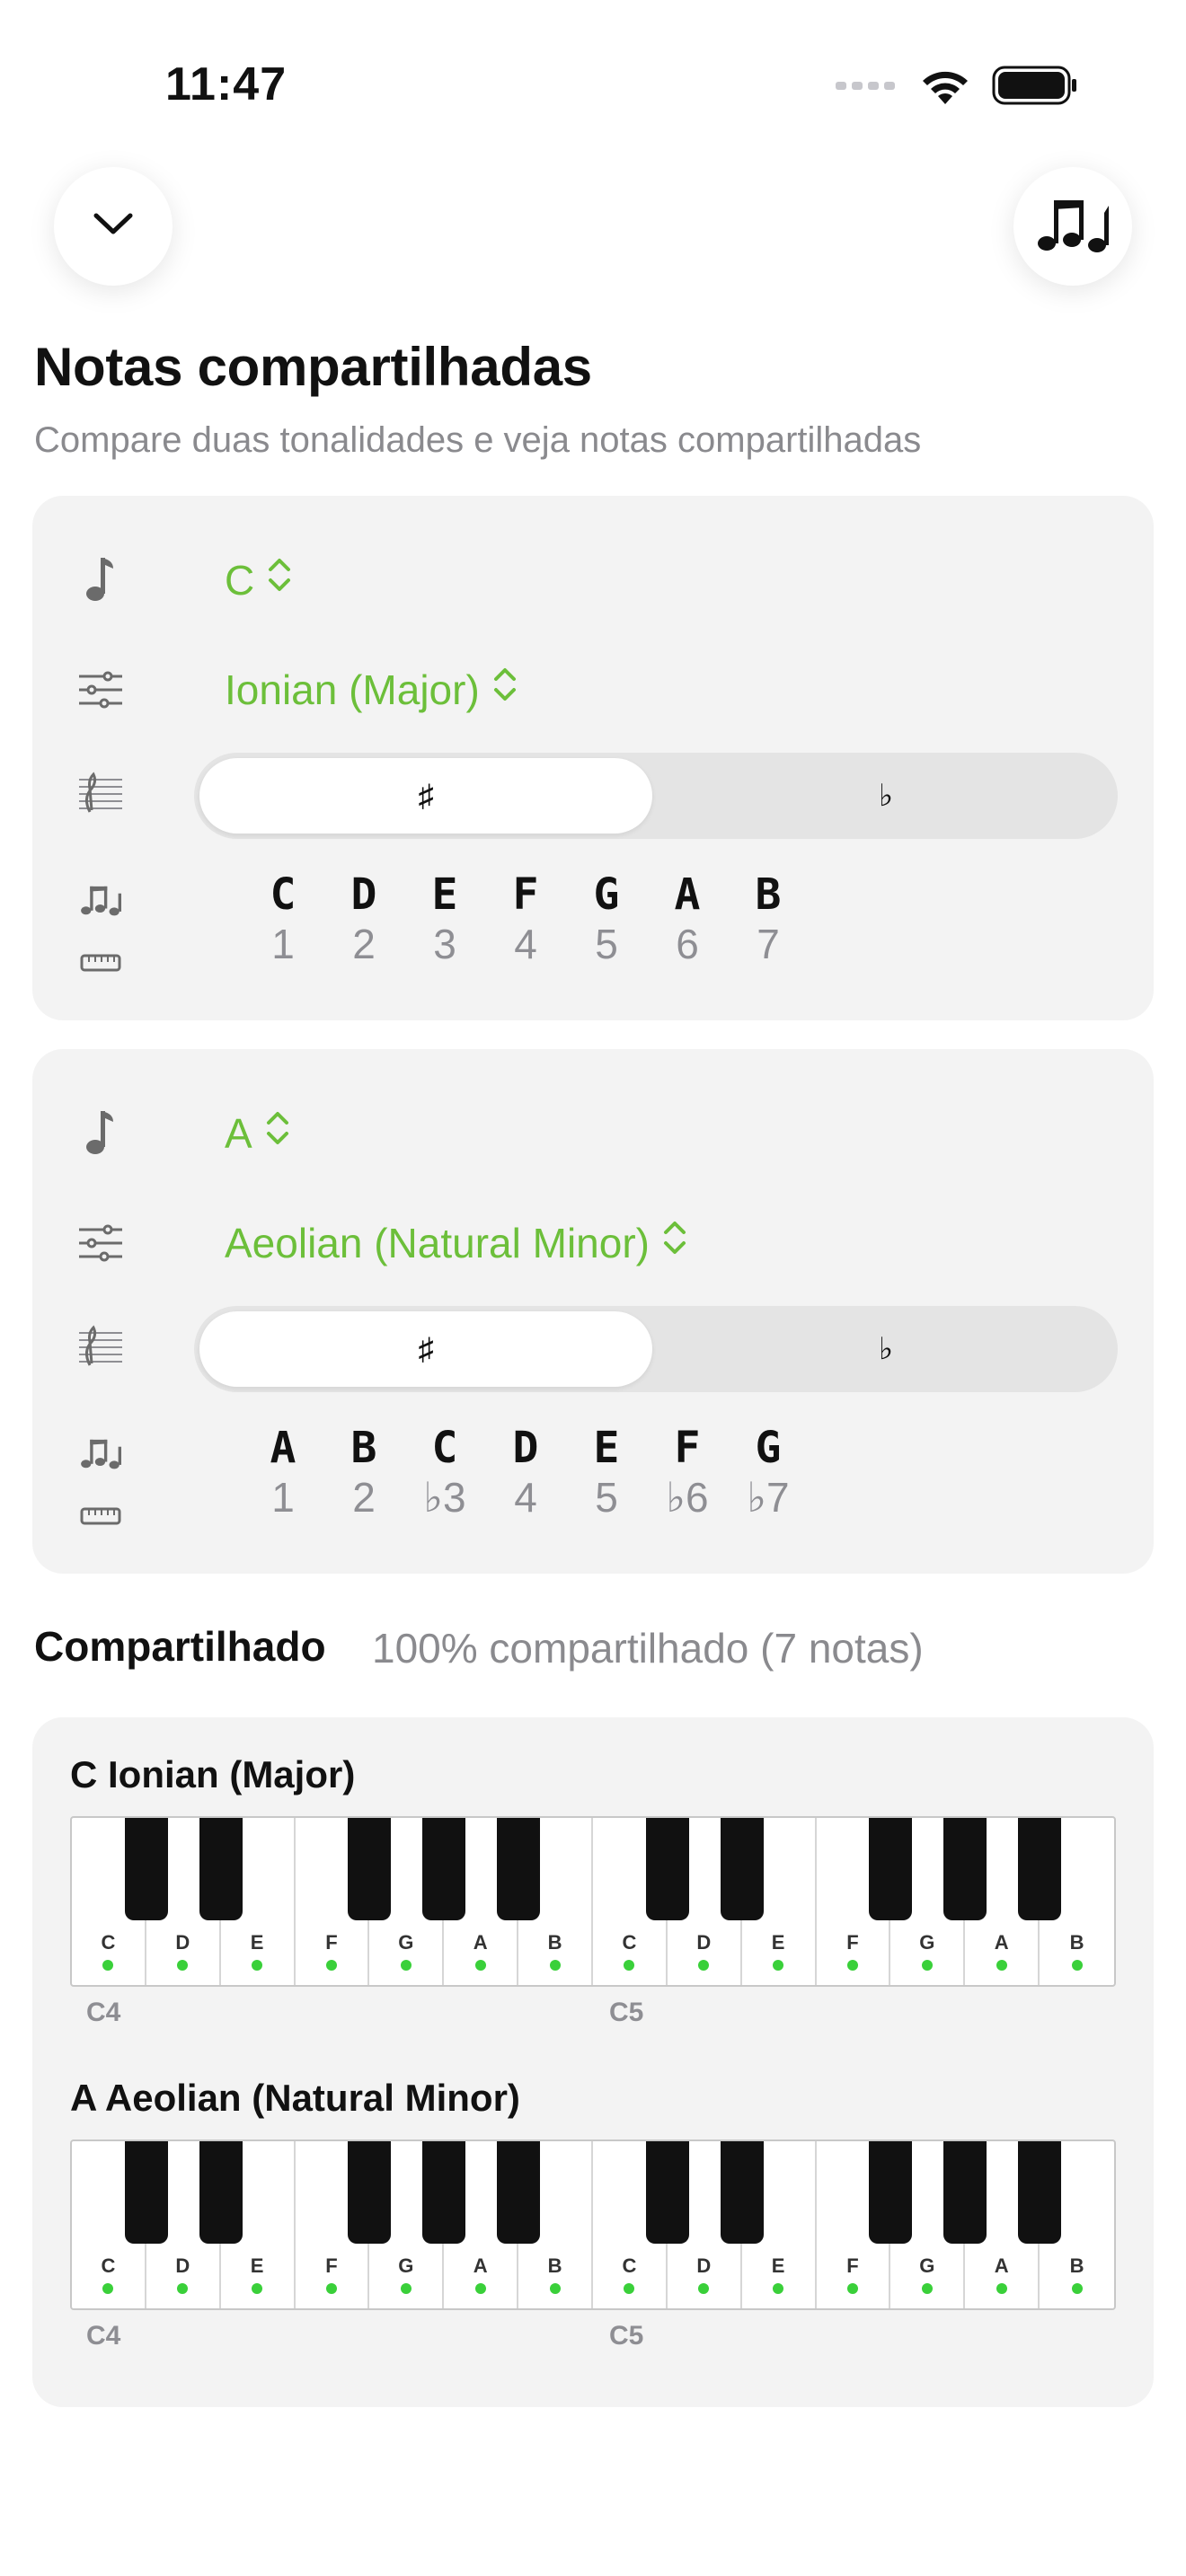 This screenshot has height=2576, width=1186. Describe the element at coordinates (258, 579) in the screenshot. I see `key-picker: C` at that location.